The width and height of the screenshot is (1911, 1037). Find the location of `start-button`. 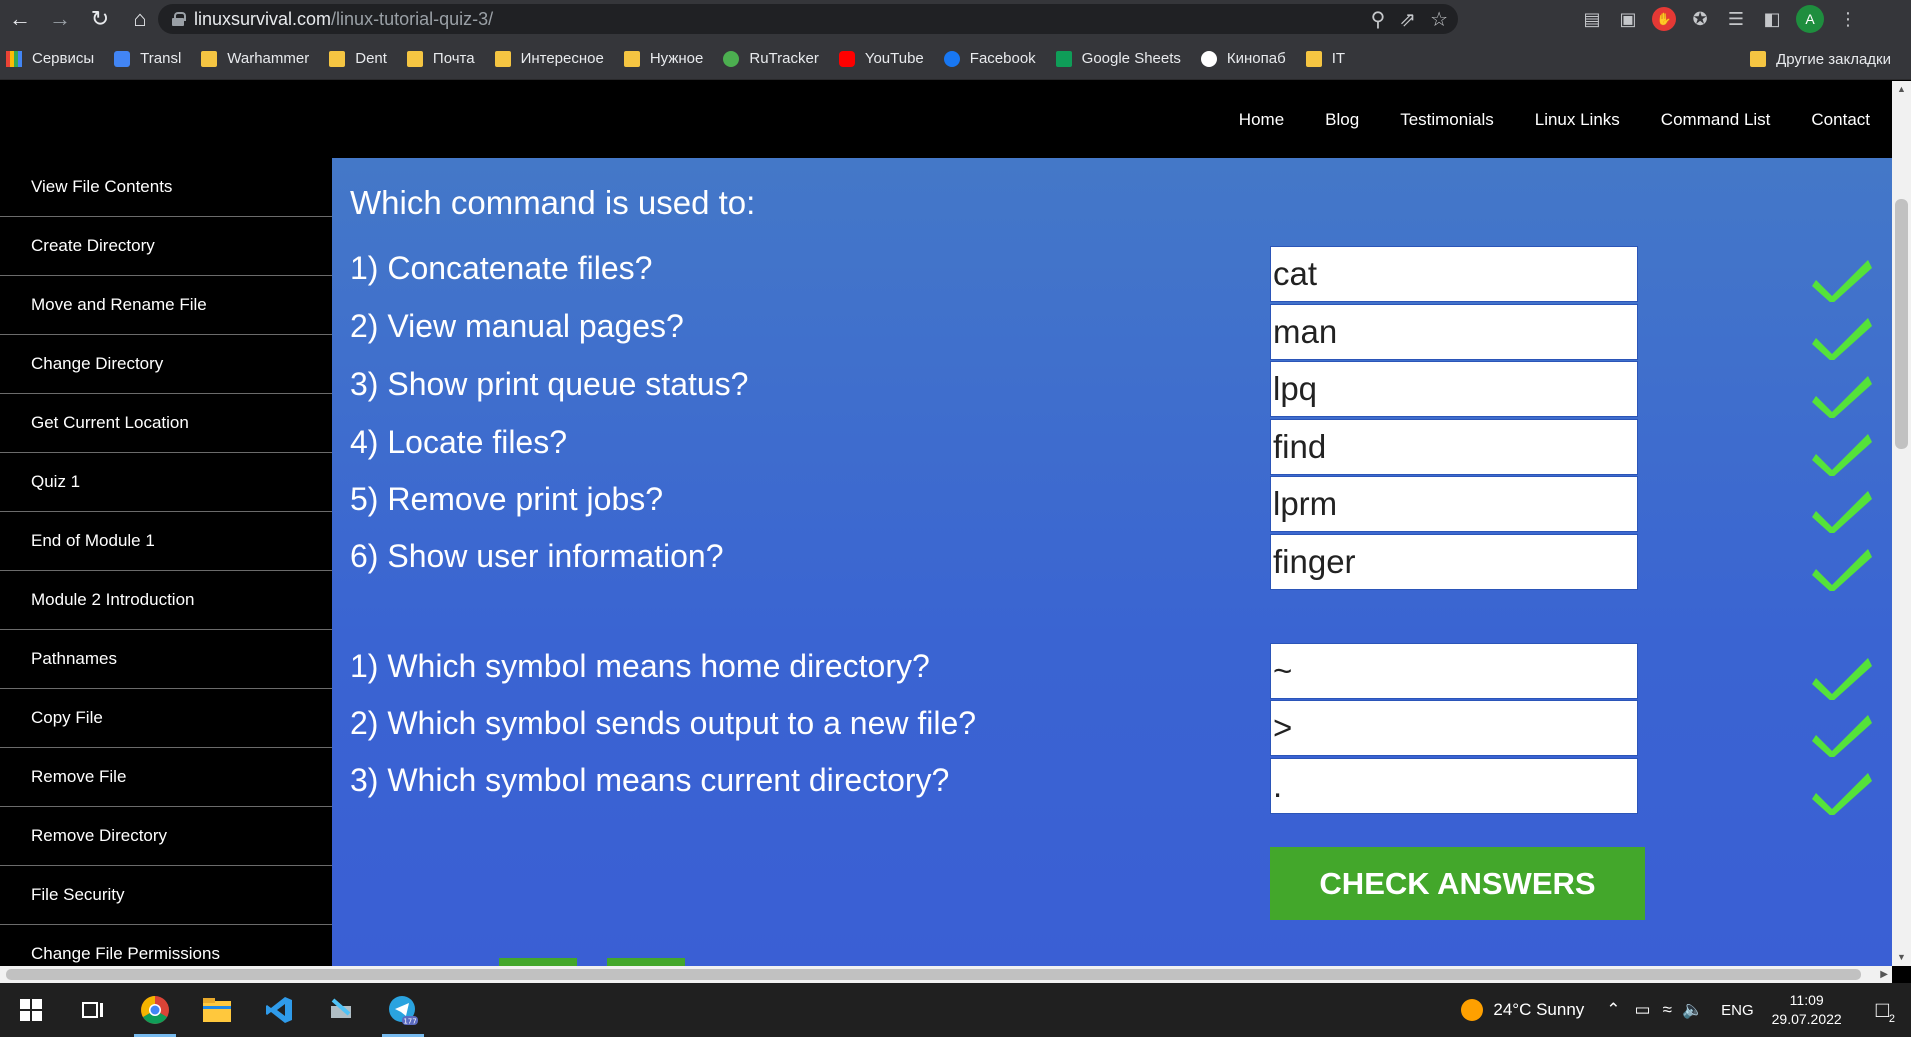

start-button is located at coordinates (31, 1010).